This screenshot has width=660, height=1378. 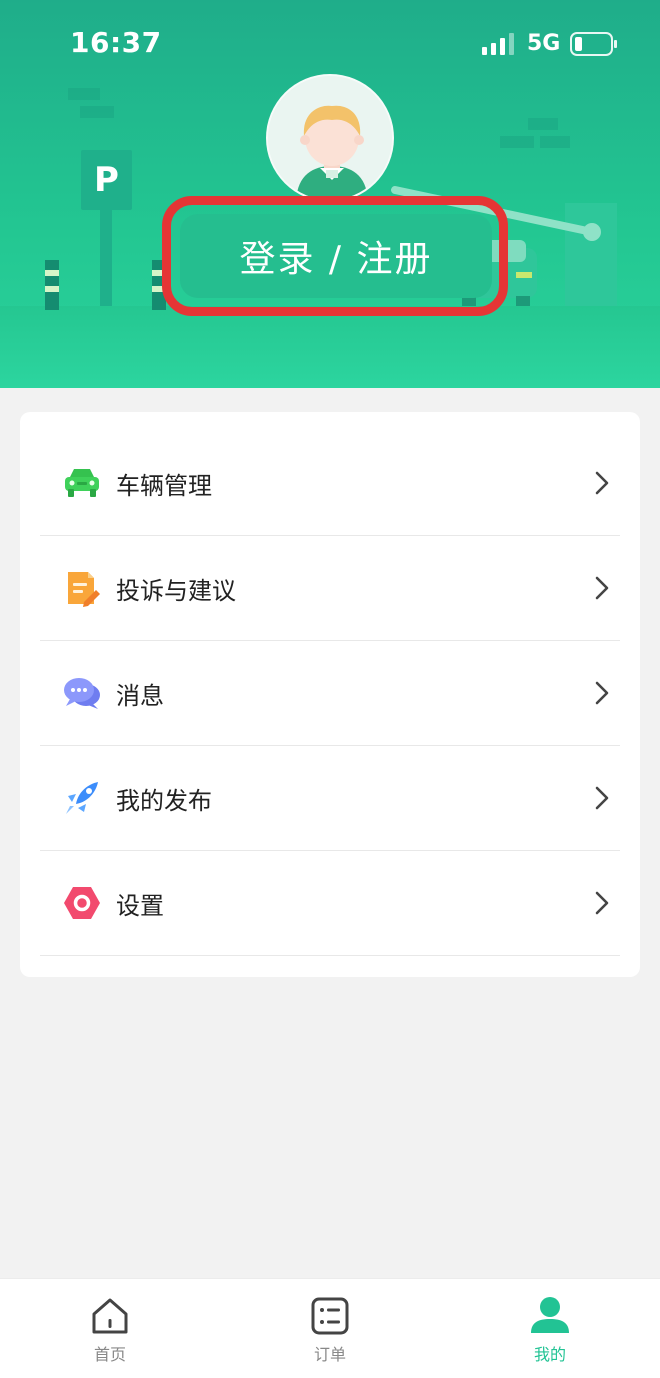 I want to click on login-highlight-box, so click(x=335, y=256).